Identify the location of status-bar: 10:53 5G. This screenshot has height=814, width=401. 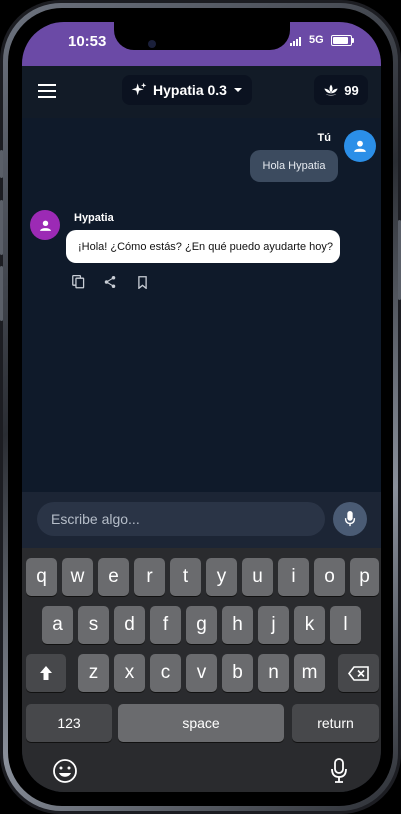
(201, 44).